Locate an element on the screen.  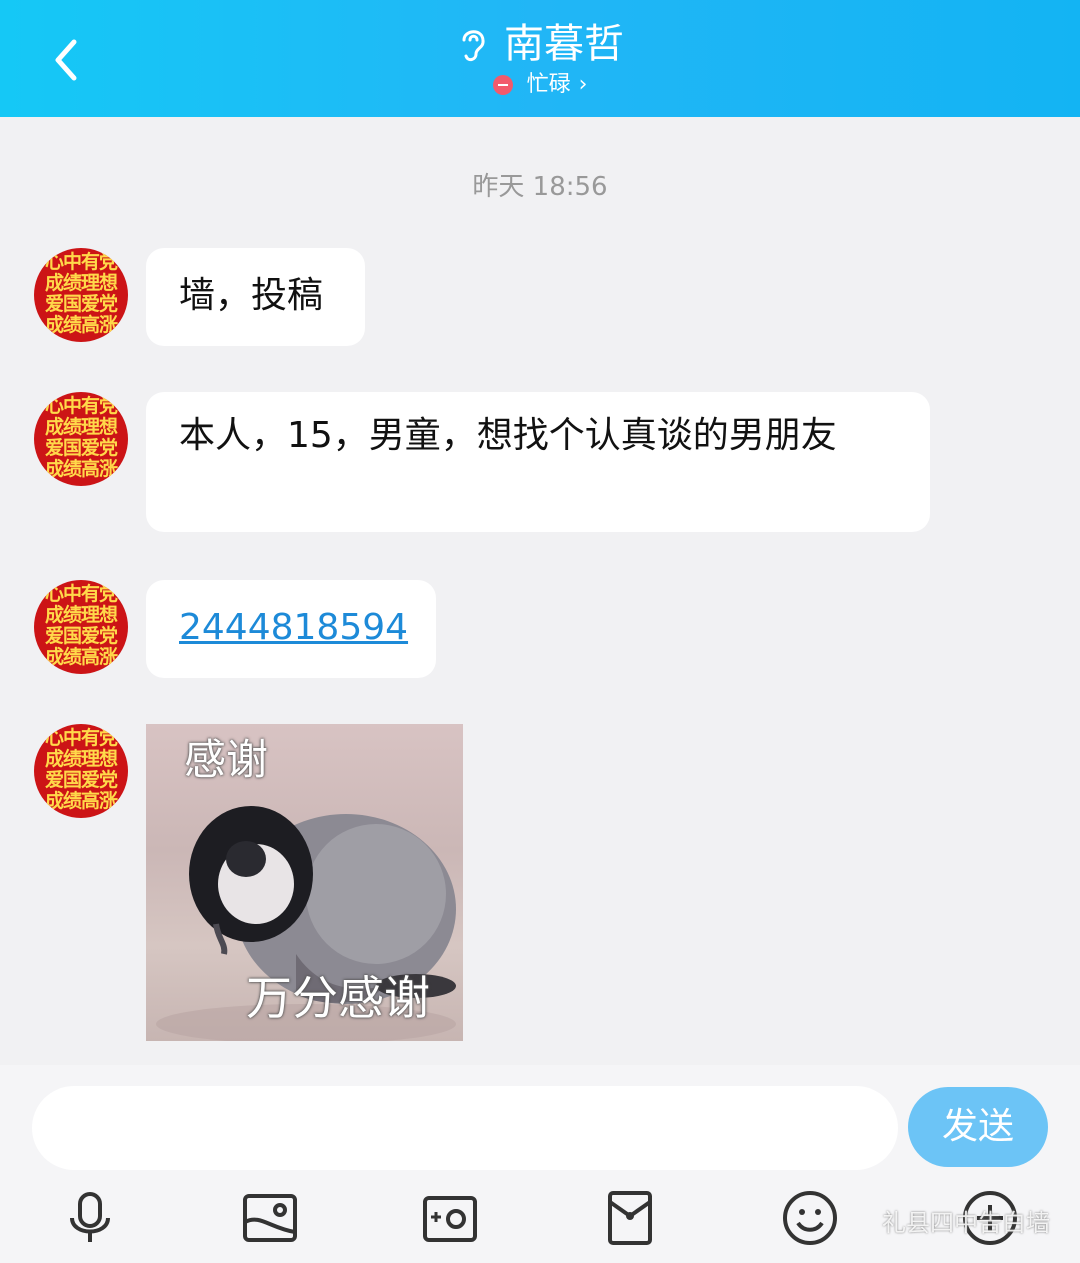
contact-name: 南暮哲 is located at coordinates (564, 44).